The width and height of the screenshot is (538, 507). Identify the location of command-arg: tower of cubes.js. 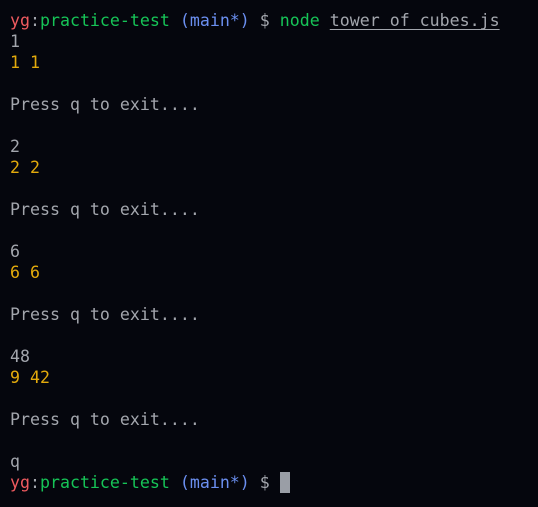
(414, 20).